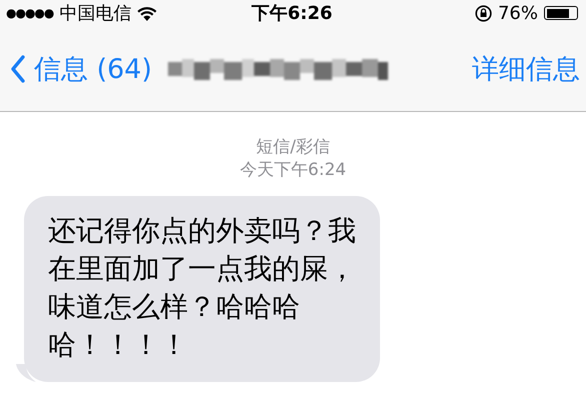 This screenshot has height=420, width=586. What do you see at coordinates (292, 13) in the screenshot?
I see `status-time: 下午6:26` at bounding box center [292, 13].